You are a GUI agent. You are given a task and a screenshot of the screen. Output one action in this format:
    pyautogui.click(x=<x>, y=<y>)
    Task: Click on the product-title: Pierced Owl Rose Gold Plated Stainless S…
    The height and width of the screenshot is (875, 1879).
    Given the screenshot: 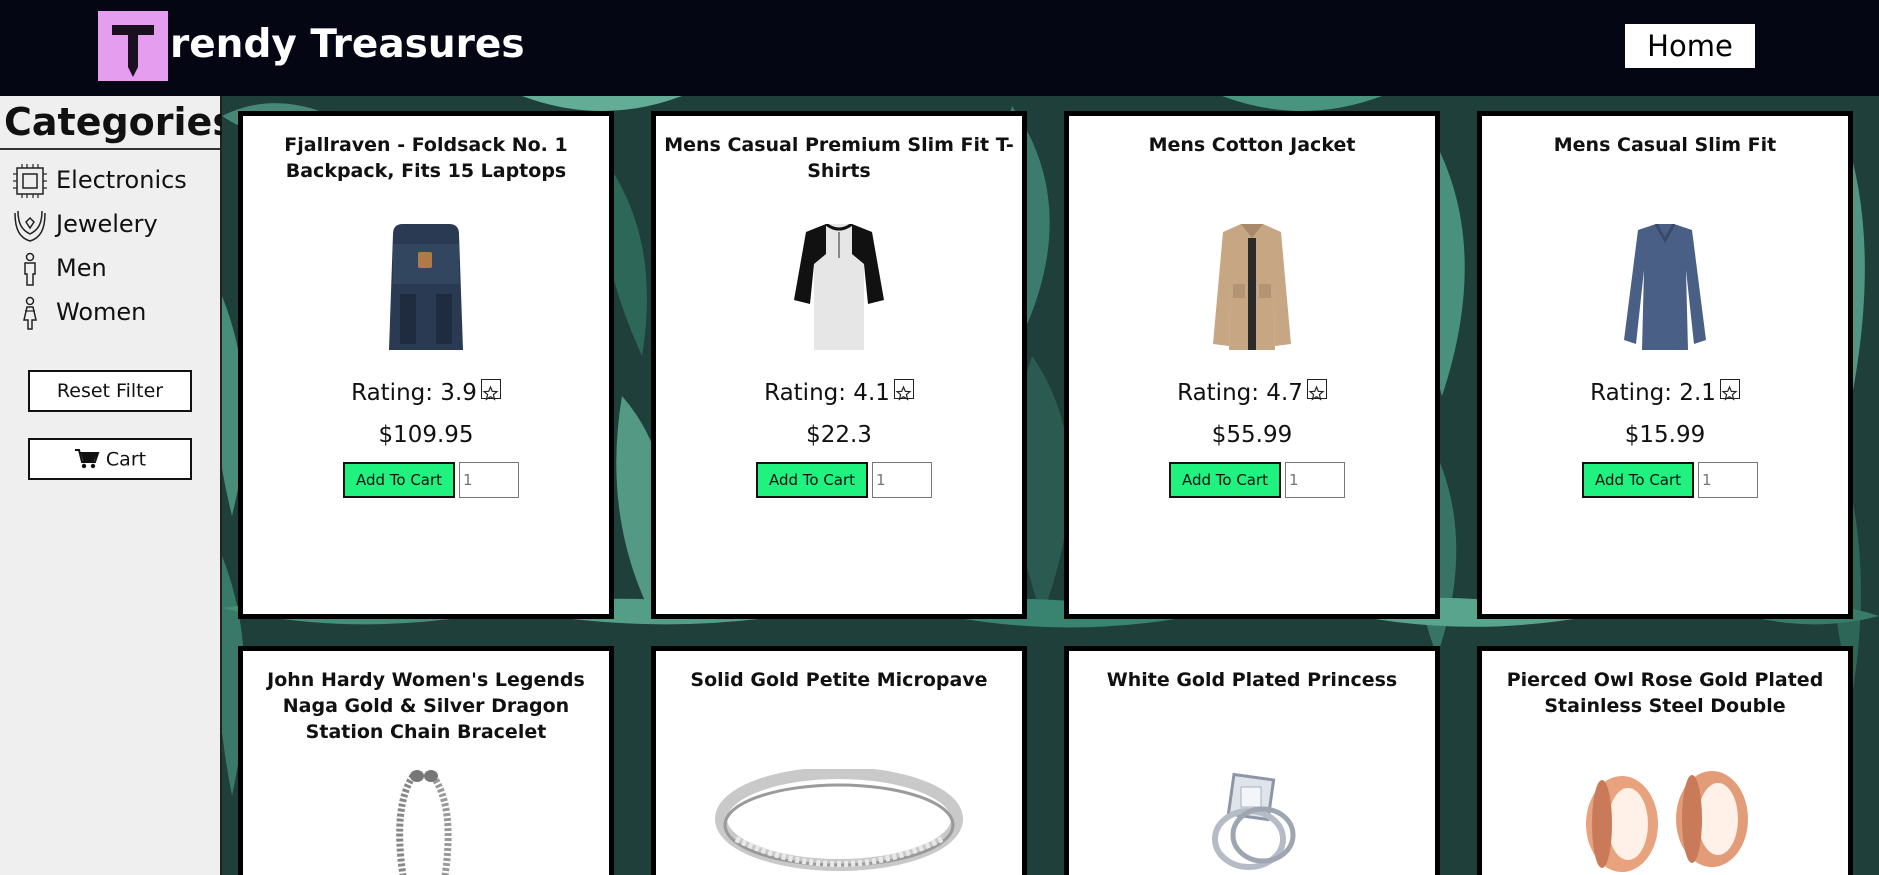 What is the action you would take?
    pyautogui.click(x=1665, y=693)
    